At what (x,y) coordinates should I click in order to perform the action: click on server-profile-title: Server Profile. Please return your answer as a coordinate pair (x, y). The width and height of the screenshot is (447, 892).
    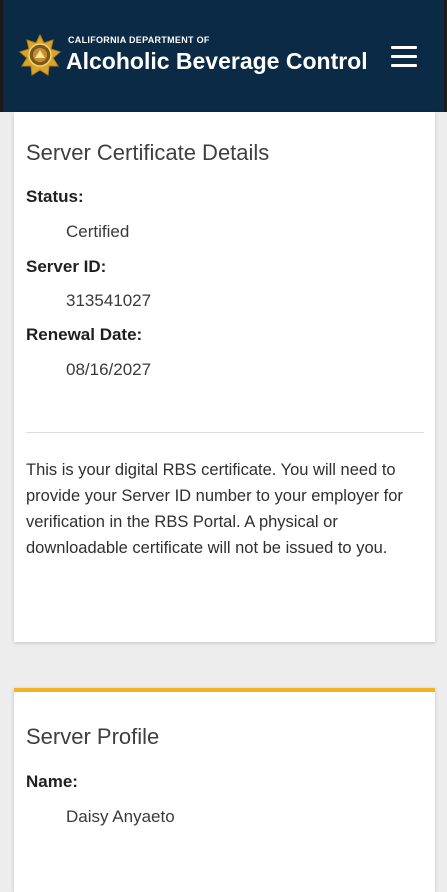
    Looking at the image, I should click on (93, 736).